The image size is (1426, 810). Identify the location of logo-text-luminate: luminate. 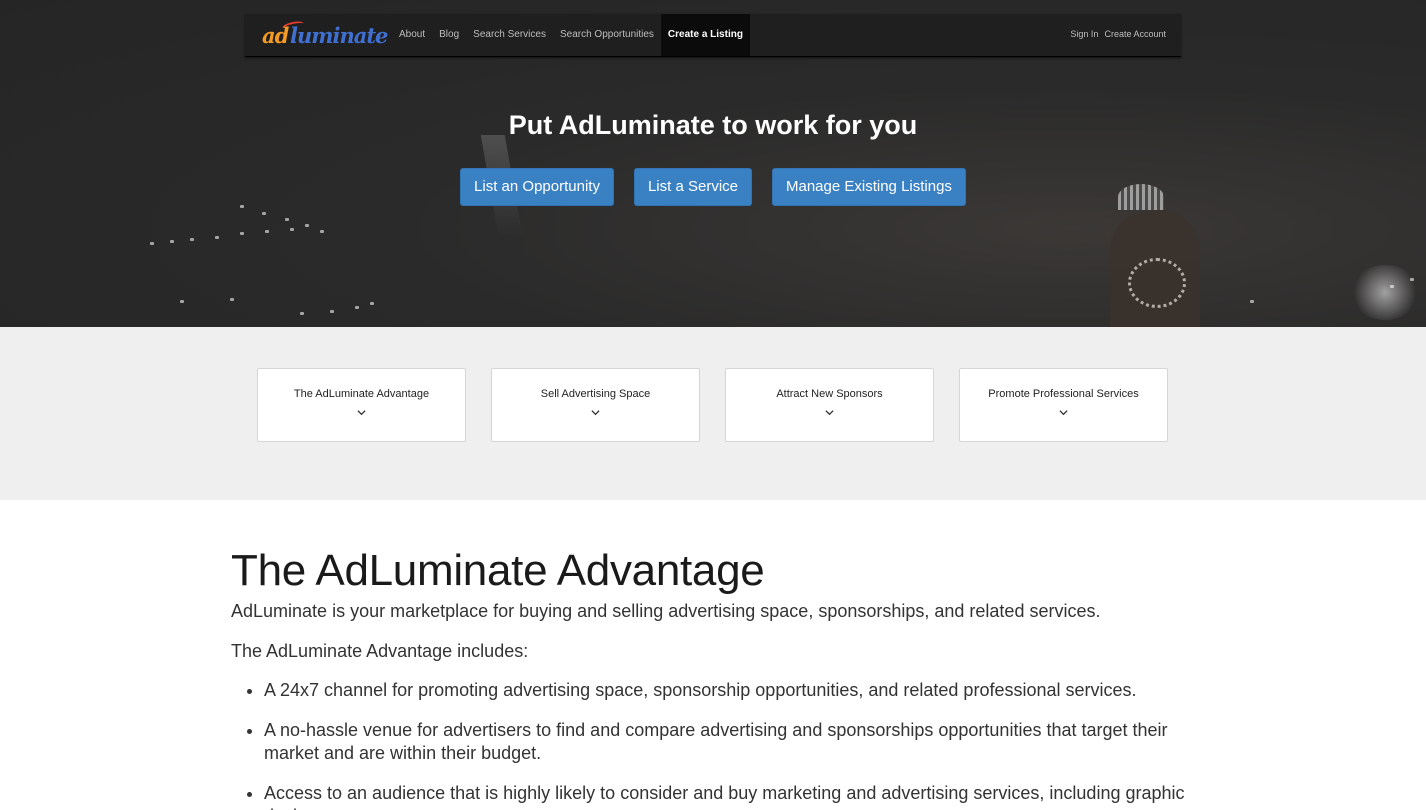
(339, 35).